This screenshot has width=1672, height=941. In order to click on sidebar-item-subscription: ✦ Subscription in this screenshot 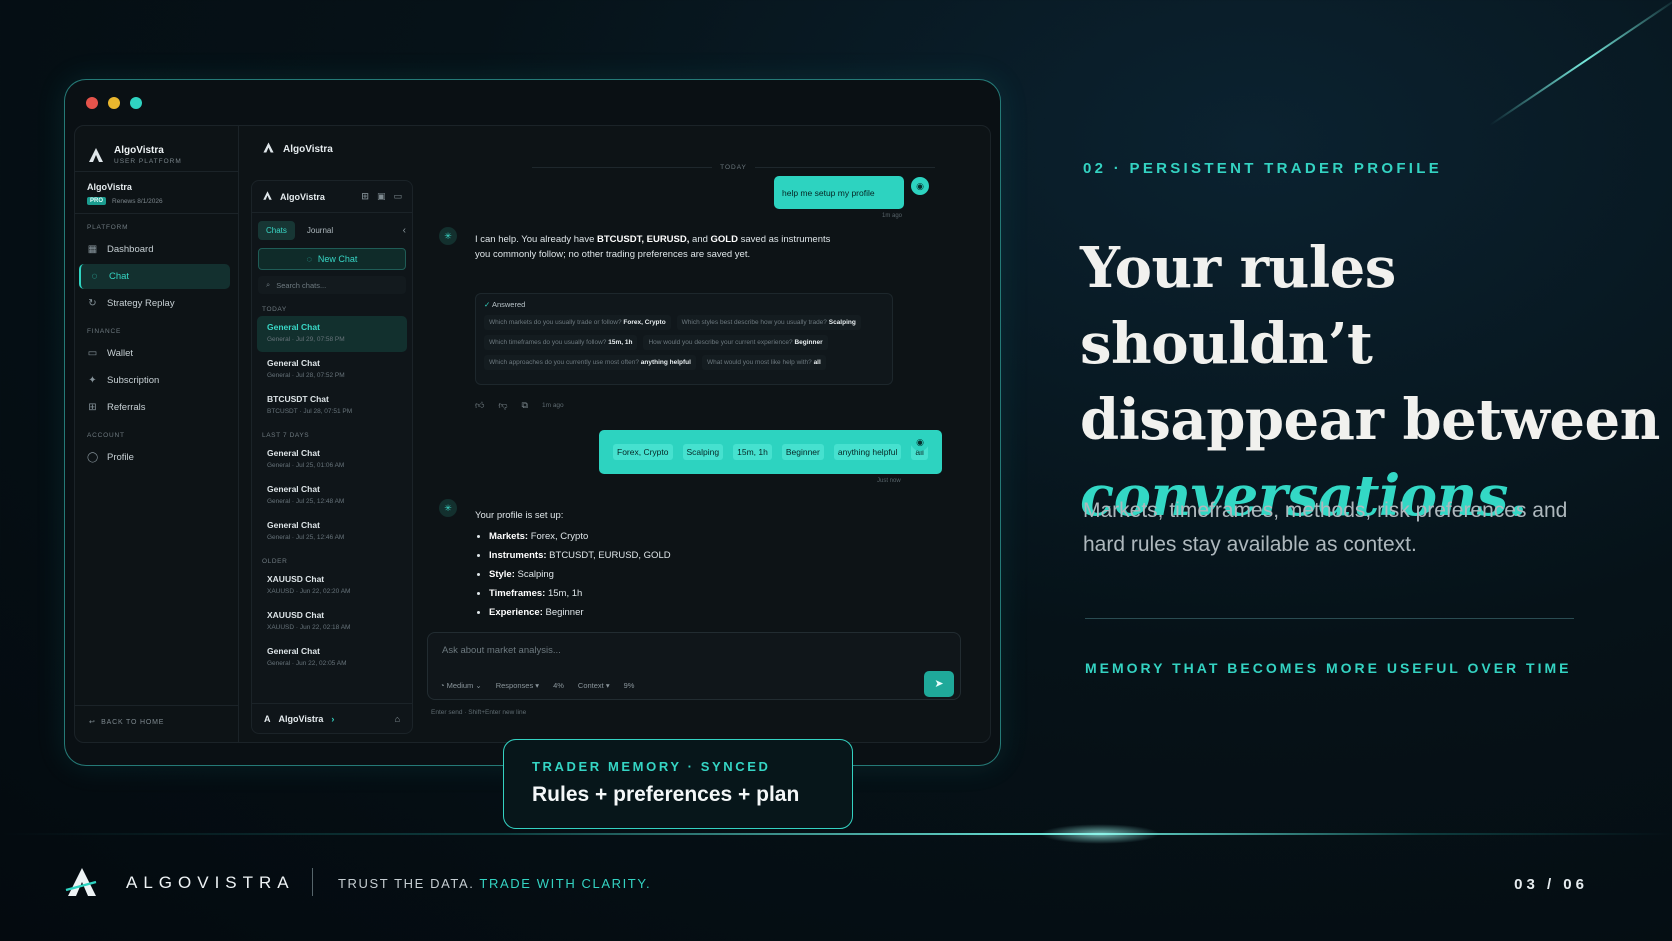, I will do `click(154, 380)`.